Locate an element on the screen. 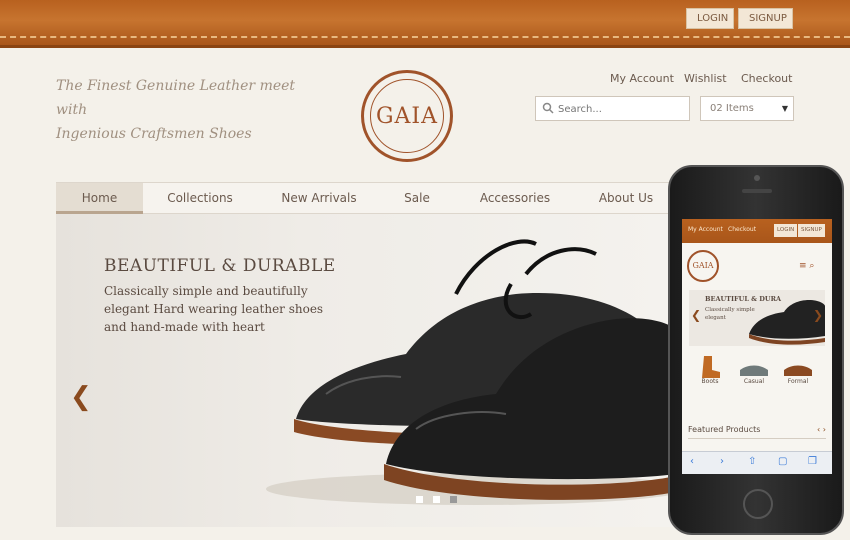 The image size is (850, 540). slider-dots is located at coordinates (439, 497).